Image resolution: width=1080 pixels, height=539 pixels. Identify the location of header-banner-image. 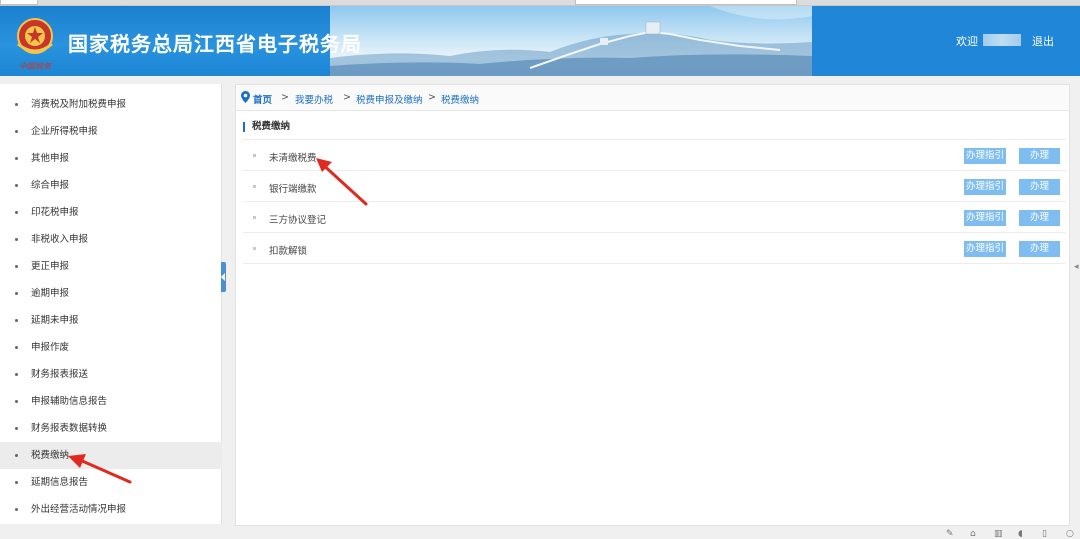
(571, 41).